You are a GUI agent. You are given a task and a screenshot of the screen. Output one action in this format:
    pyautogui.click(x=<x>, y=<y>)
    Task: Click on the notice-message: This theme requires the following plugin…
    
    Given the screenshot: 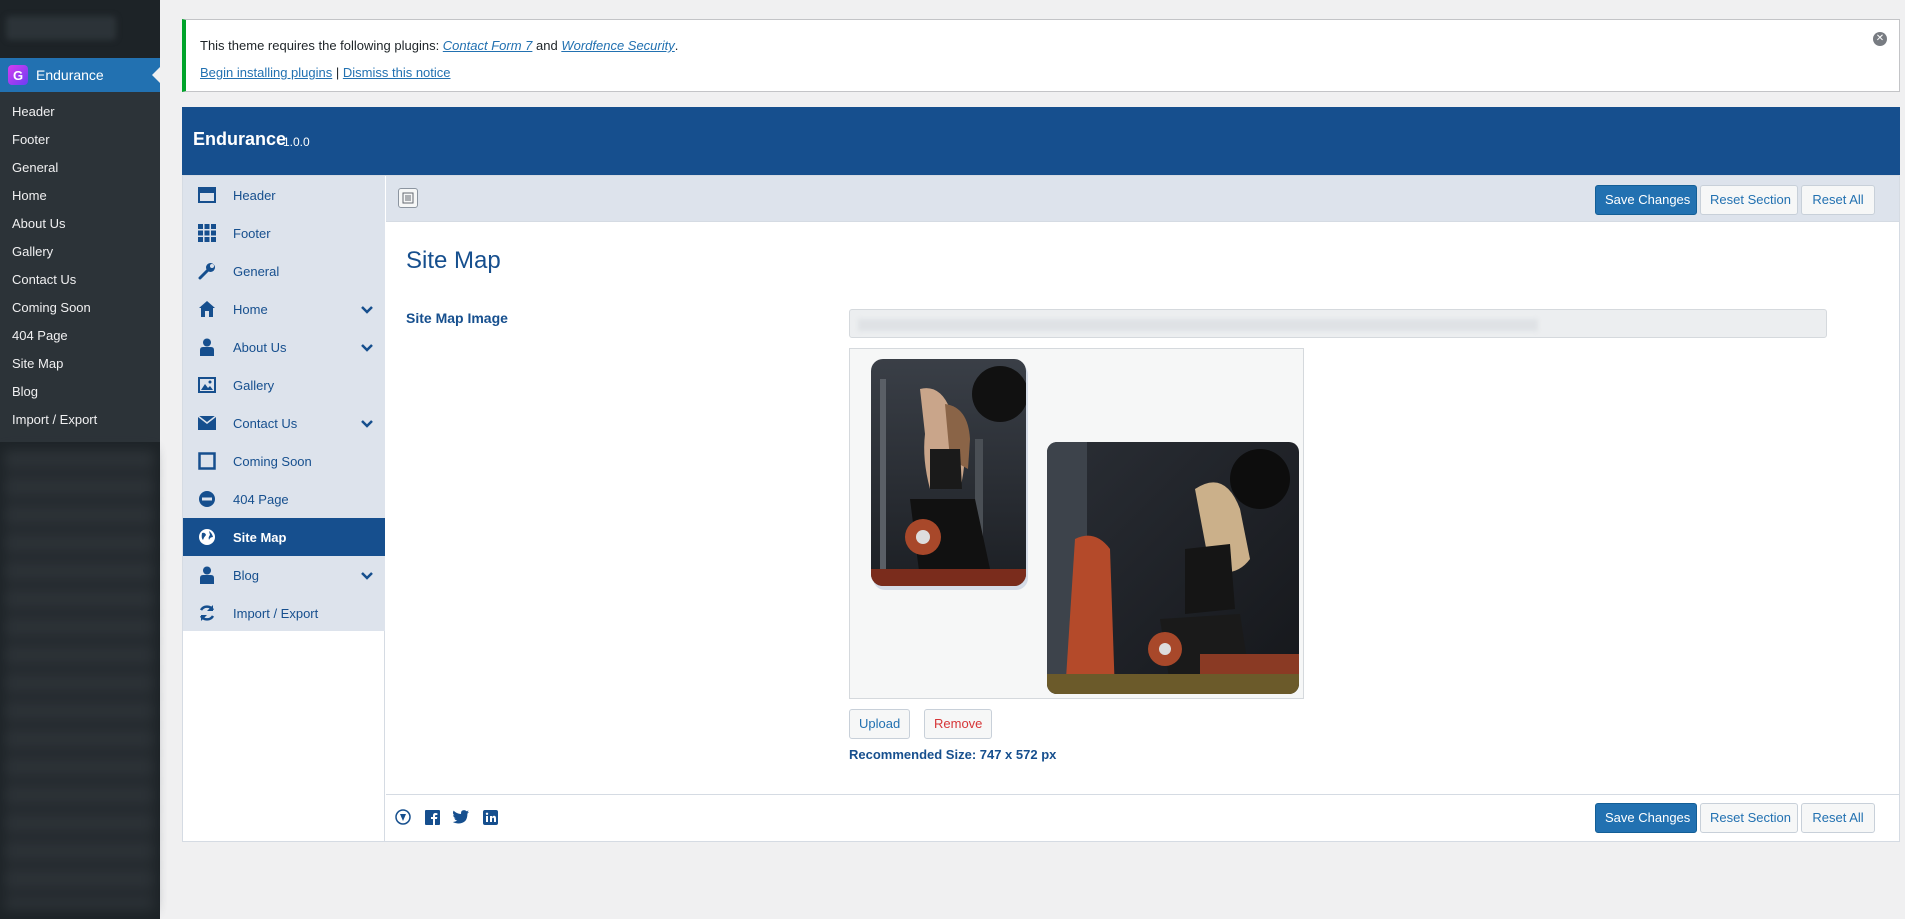 What is the action you would take?
    pyautogui.click(x=439, y=45)
    